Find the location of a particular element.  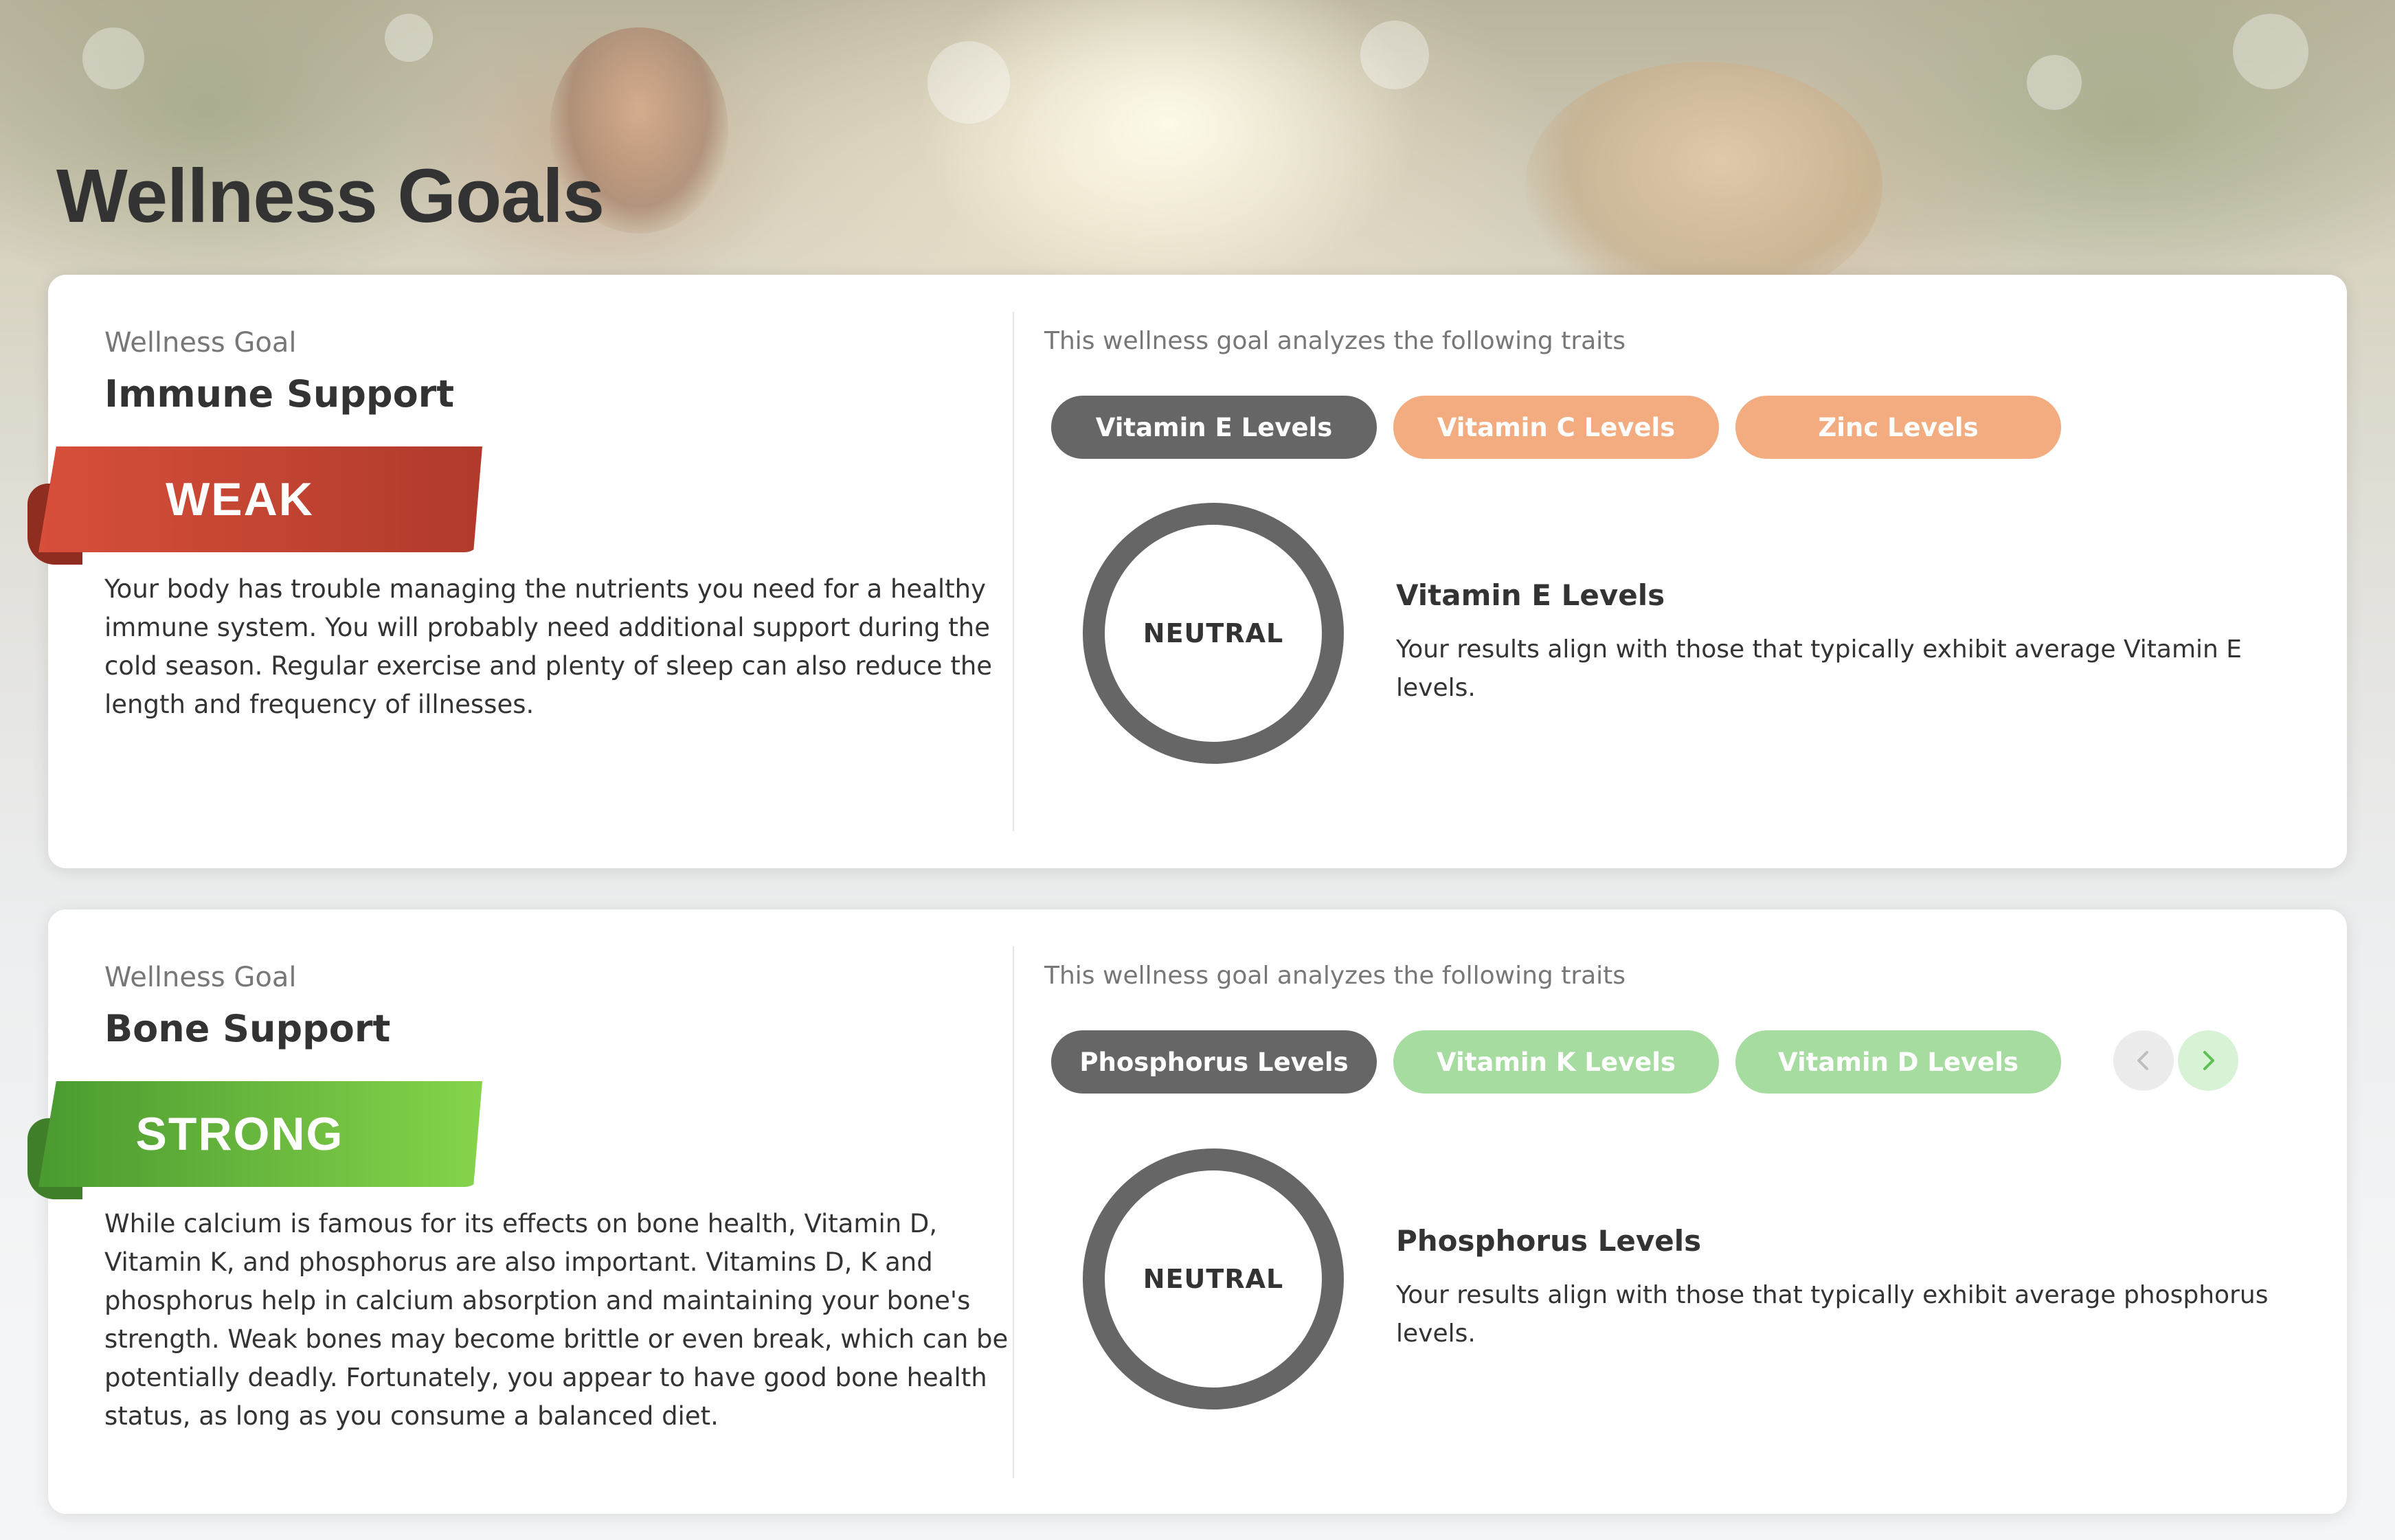

trait-title: Vitamin E Levels is located at coordinates (1530, 595).